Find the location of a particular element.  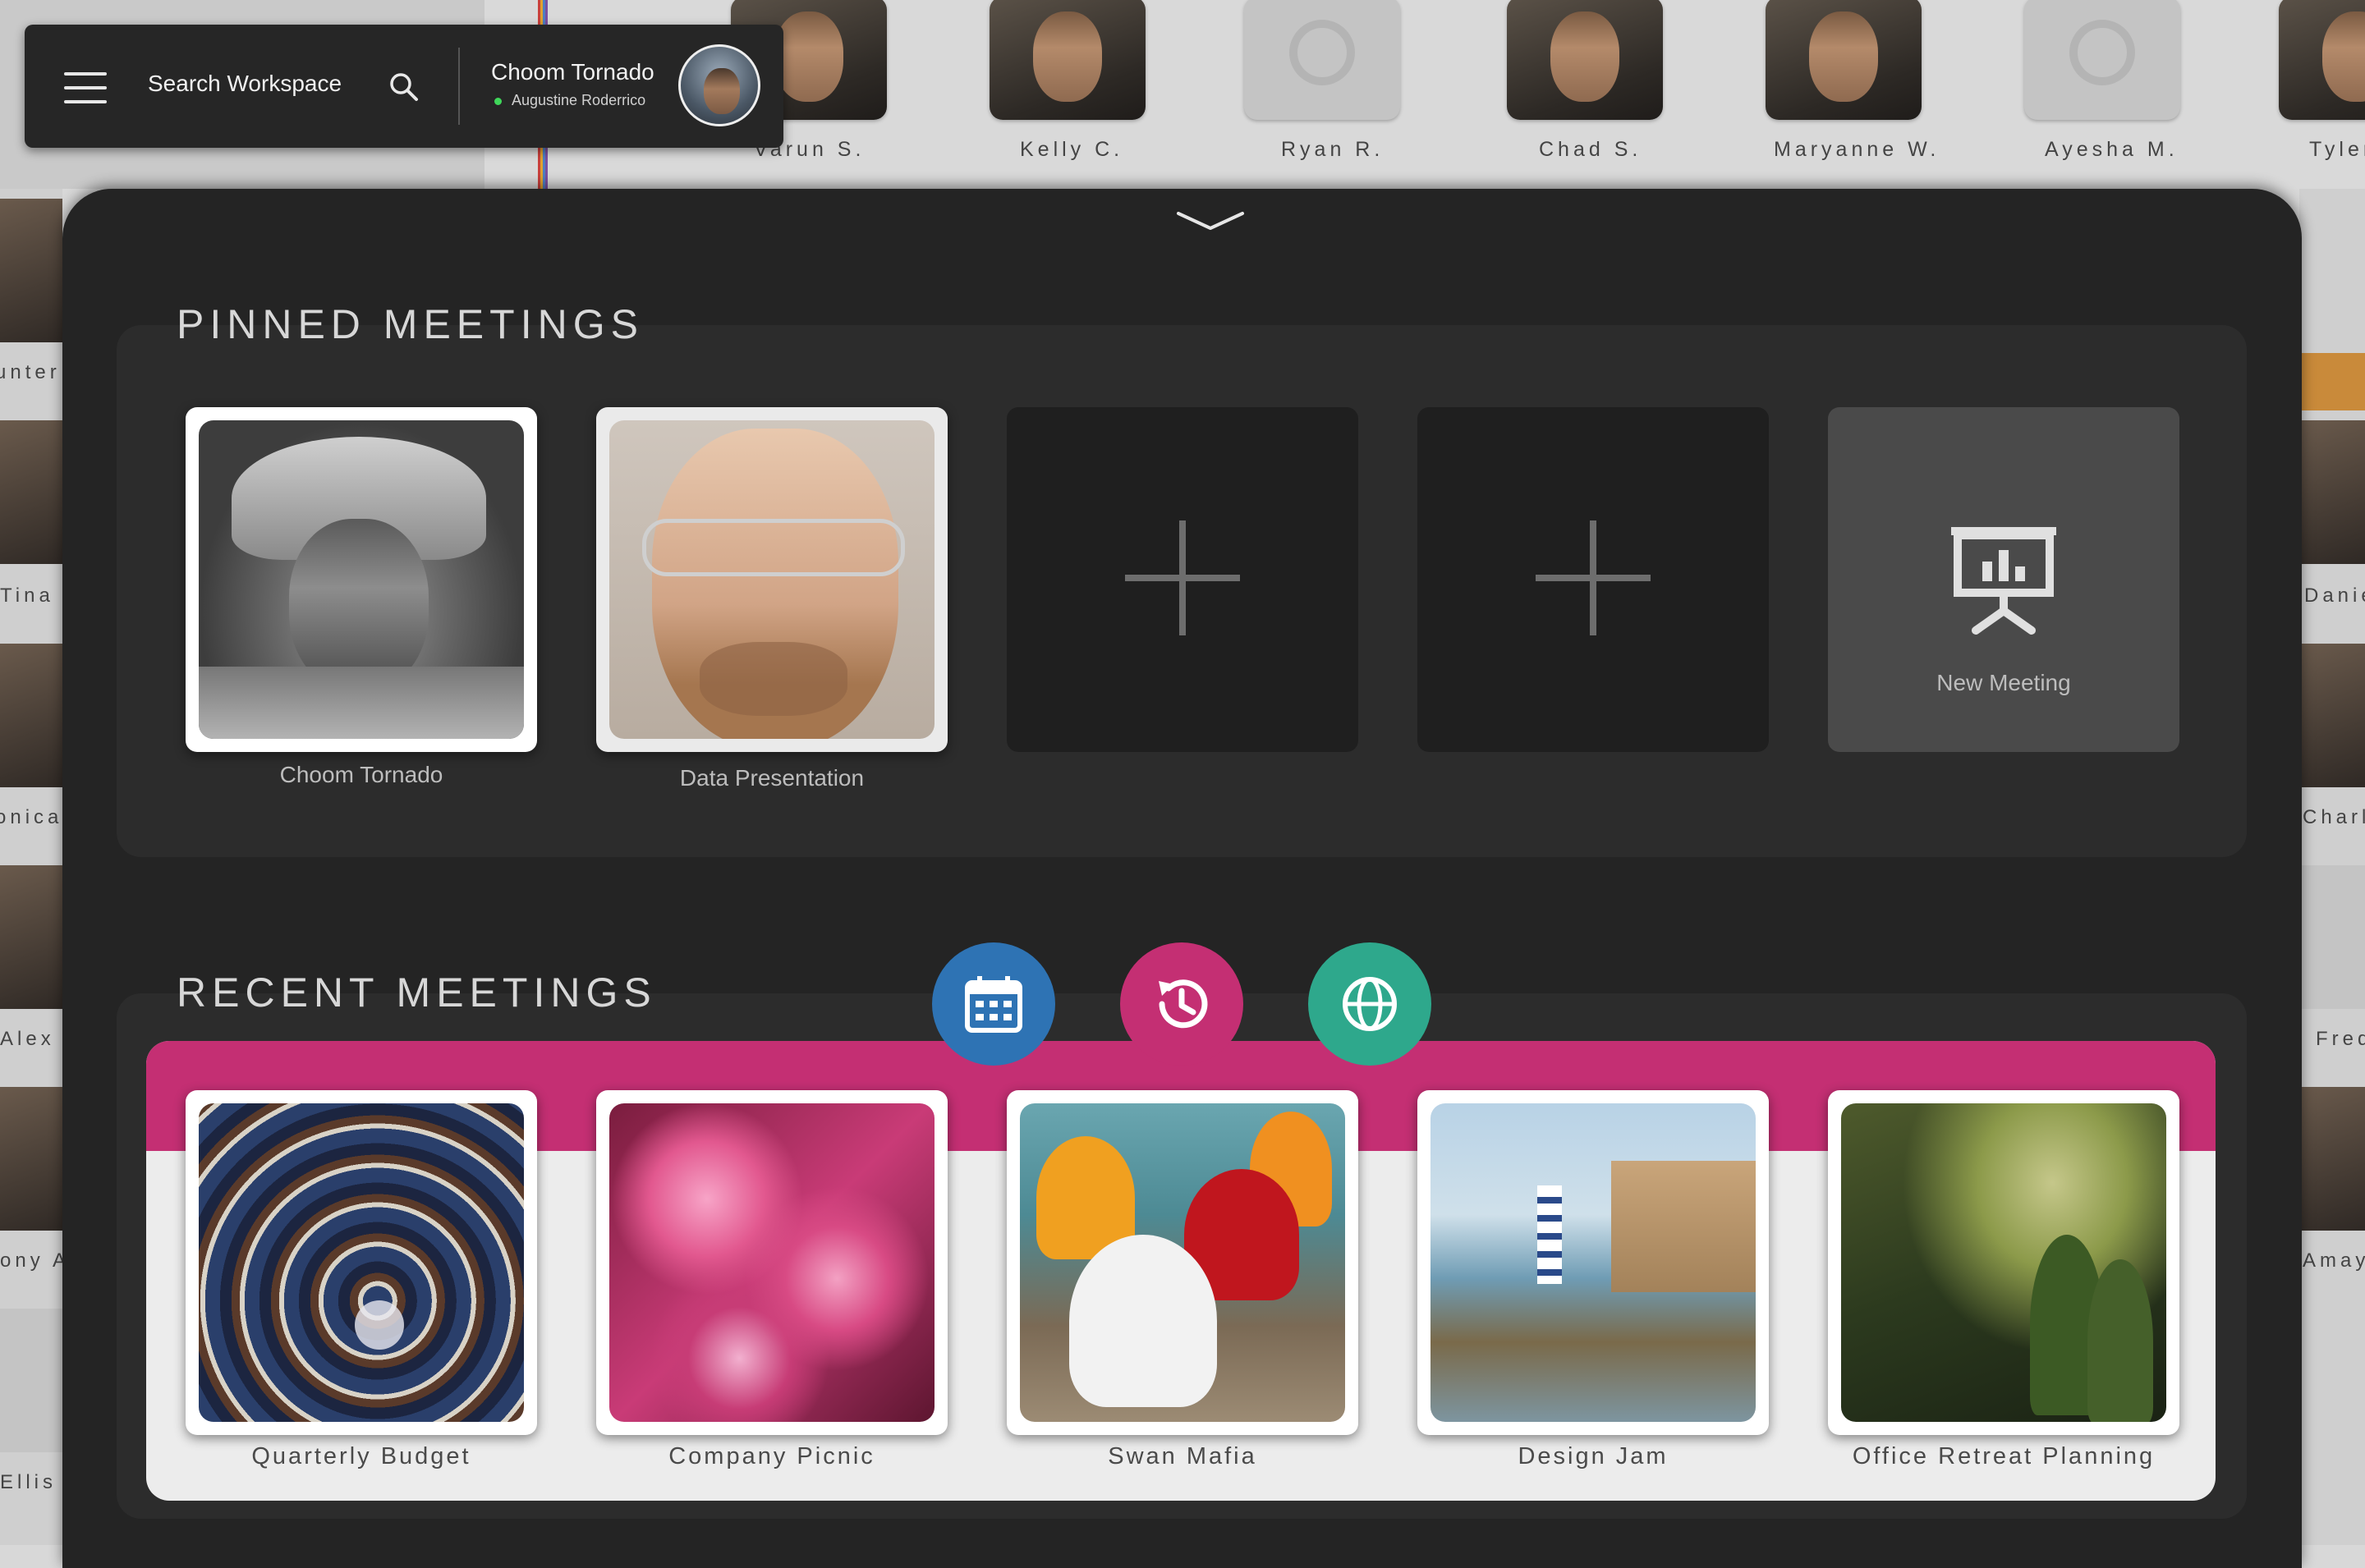

avatar is located at coordinates (719, 85).